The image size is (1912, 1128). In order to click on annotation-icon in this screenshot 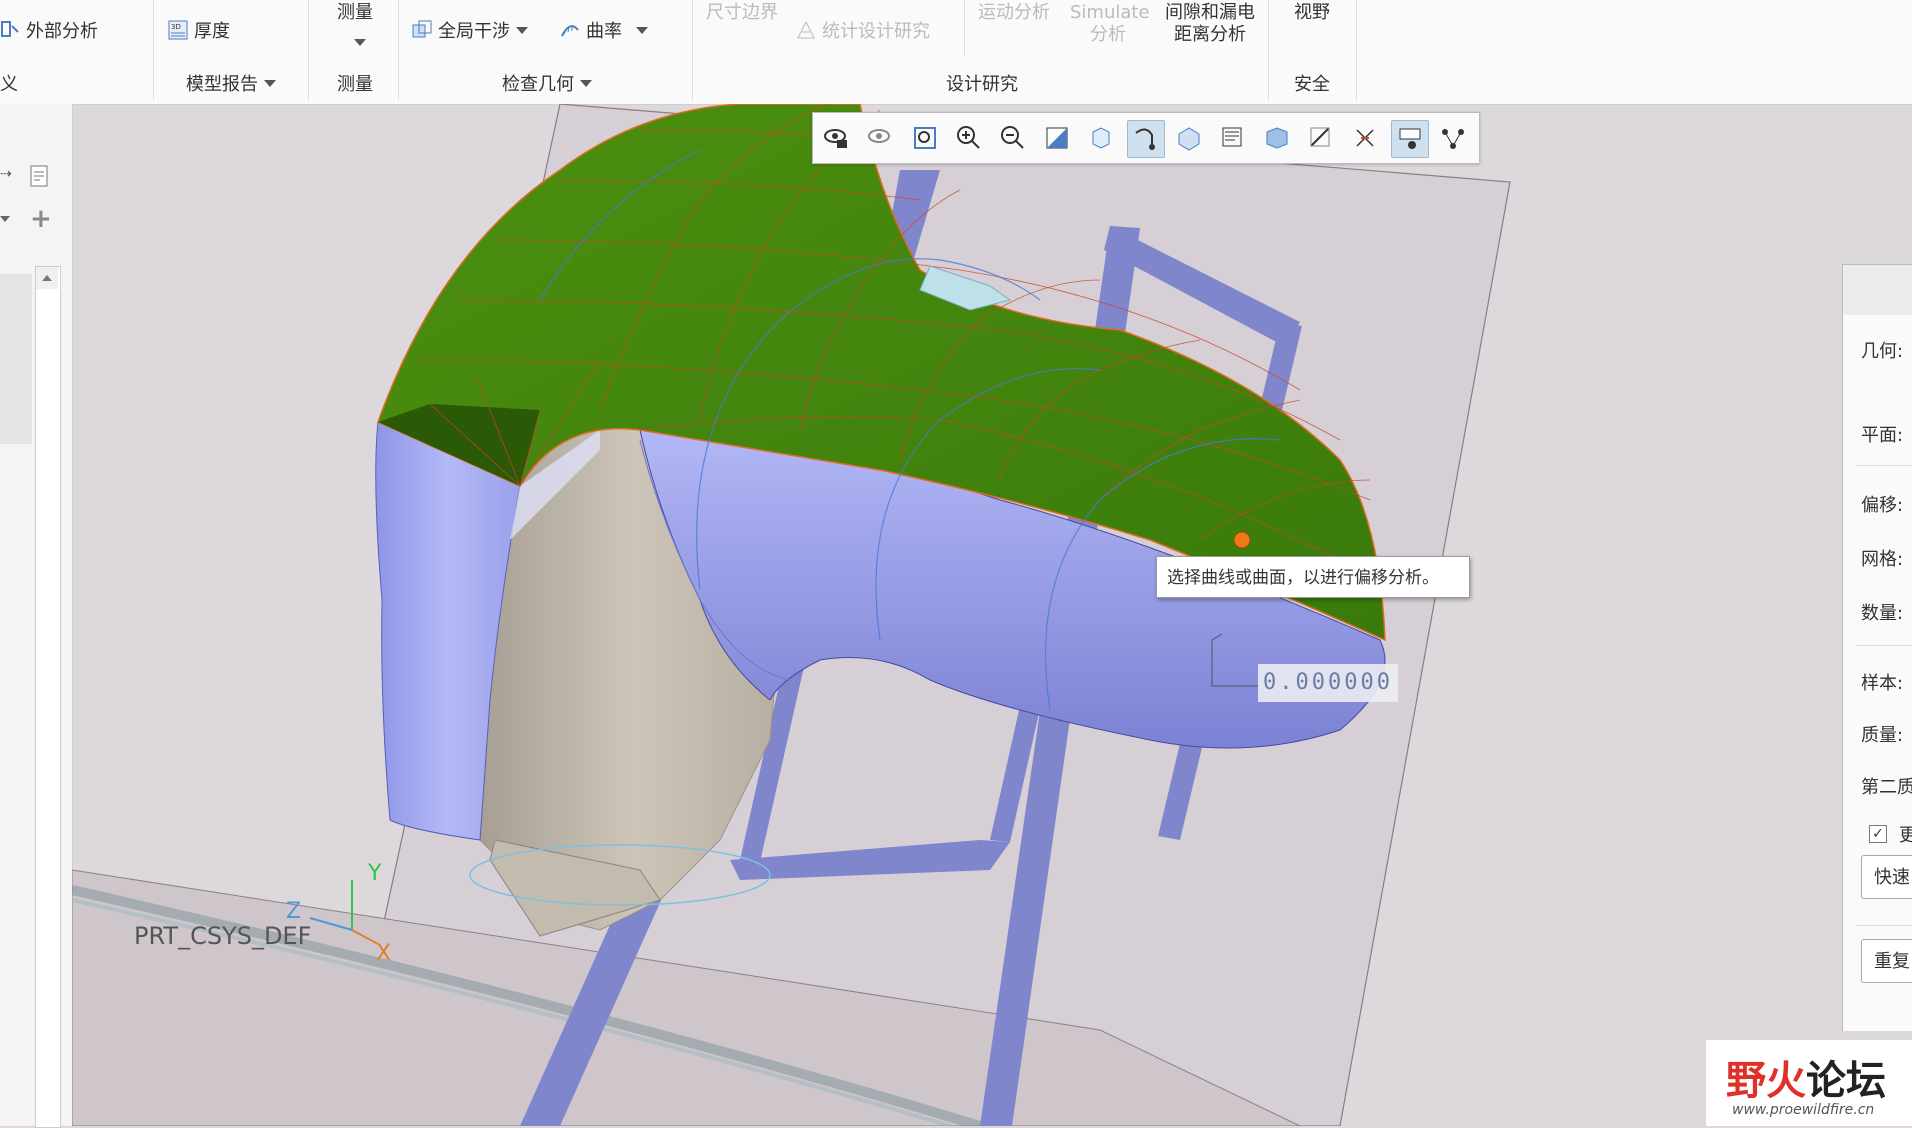, I will do `click(1410, 138)`.